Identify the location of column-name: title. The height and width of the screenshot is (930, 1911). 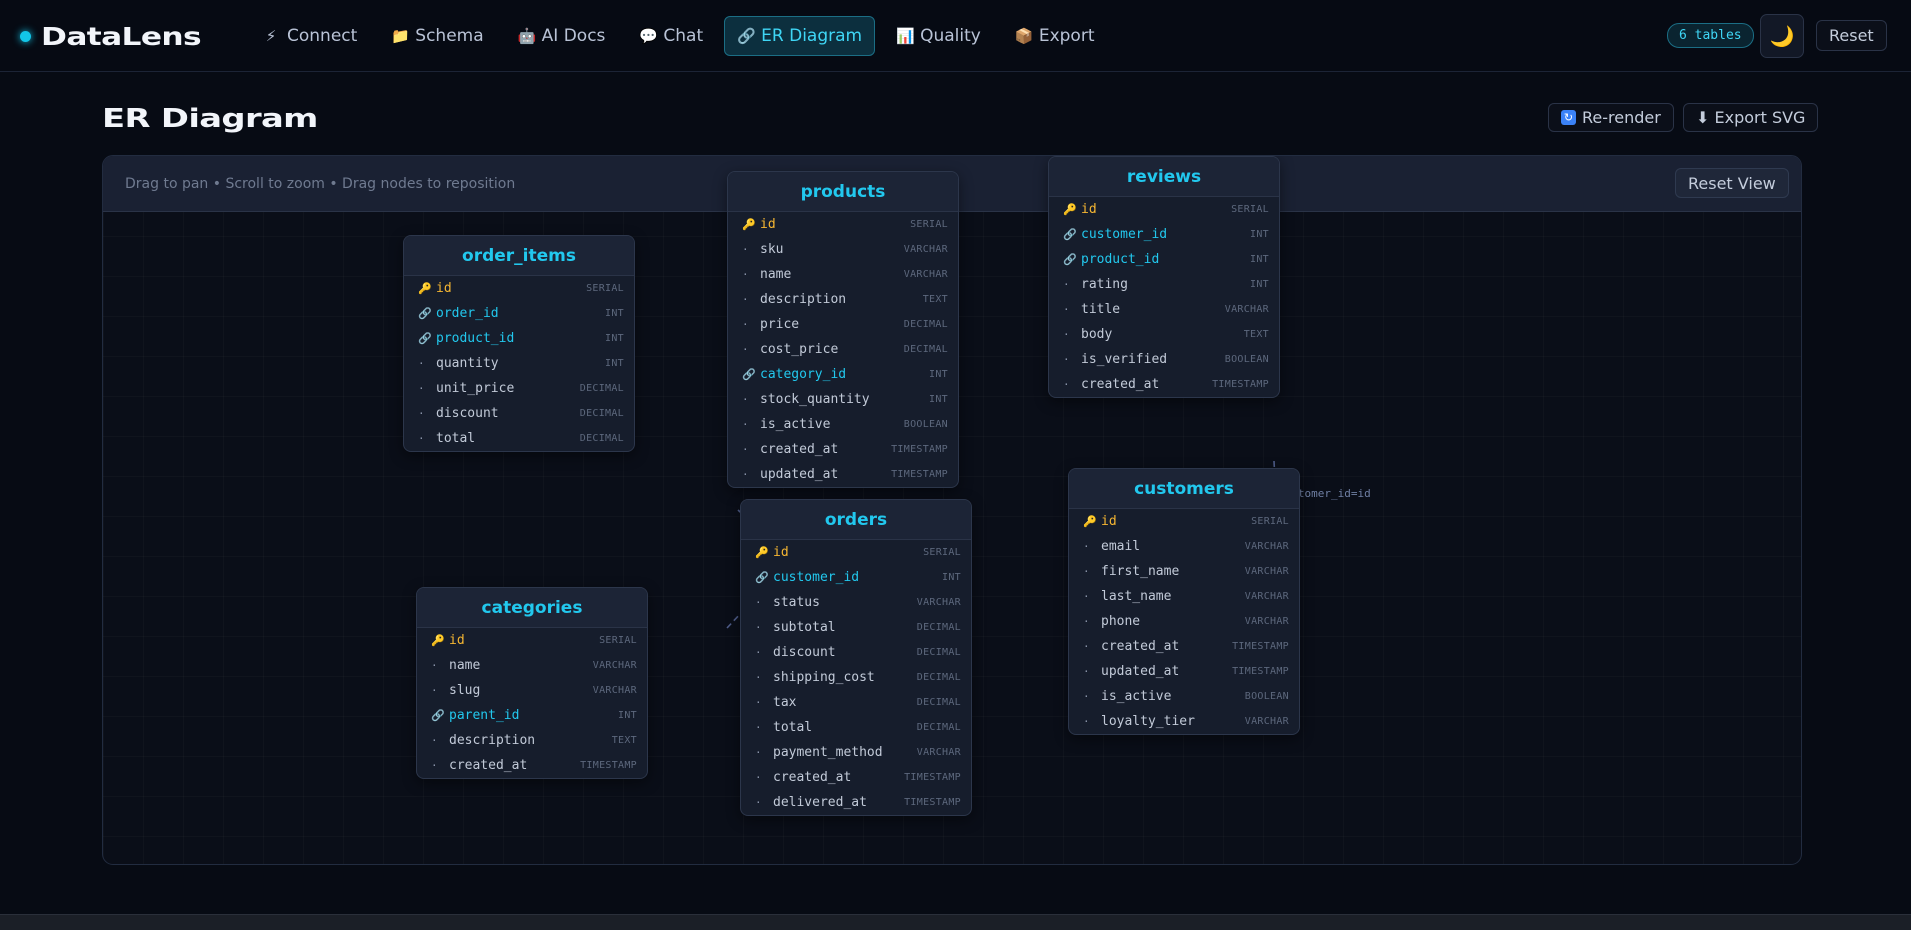
(1101, 309).